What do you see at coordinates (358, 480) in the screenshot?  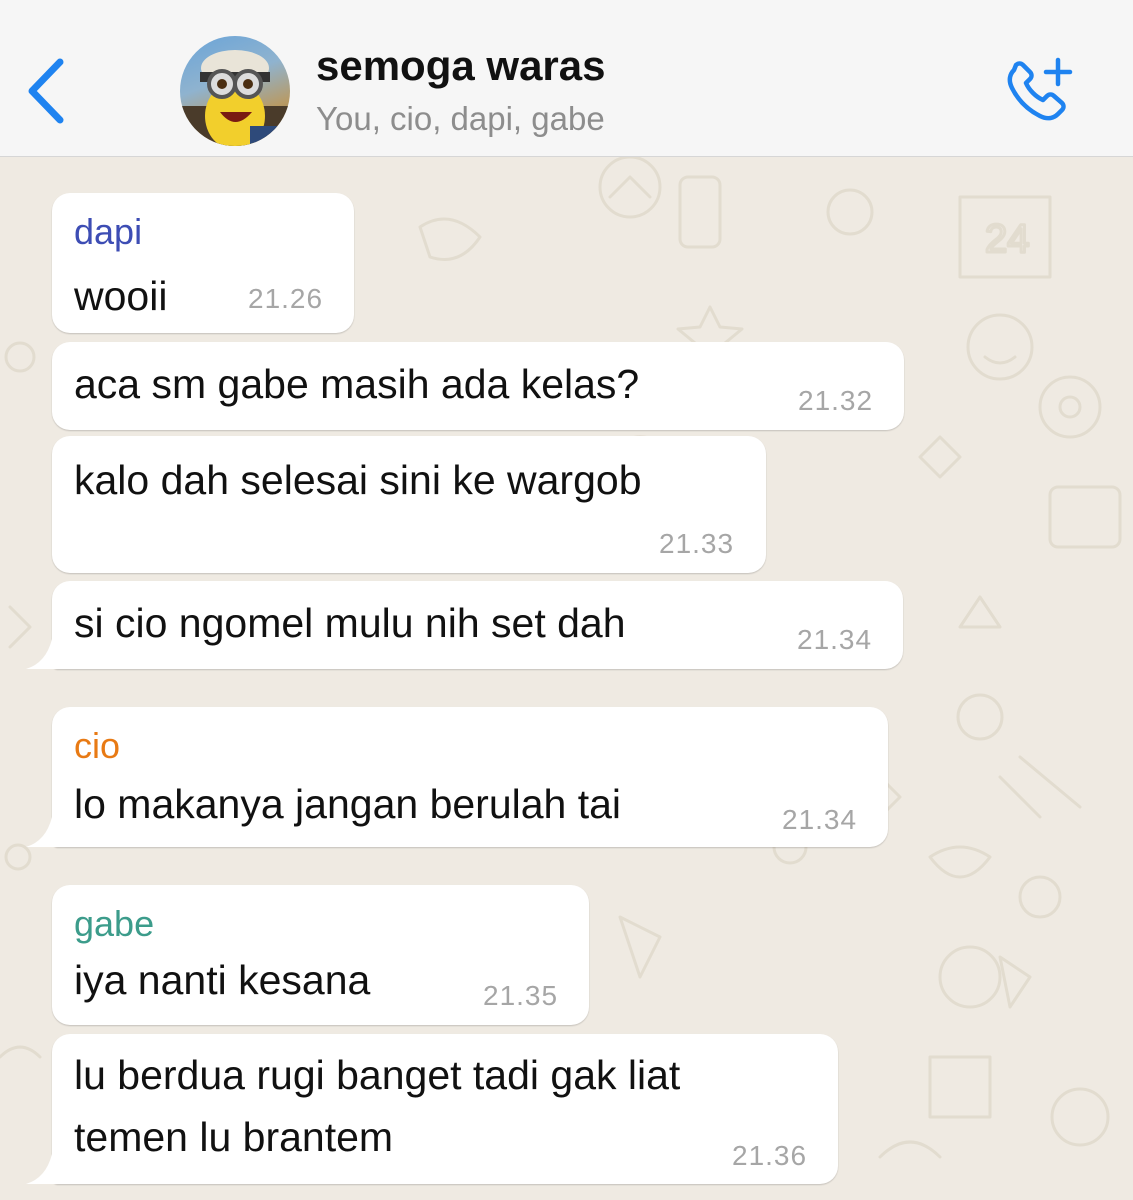 I see `message-text: kalo dah selesai sini ke wargob` at bounding box center [358, 480].